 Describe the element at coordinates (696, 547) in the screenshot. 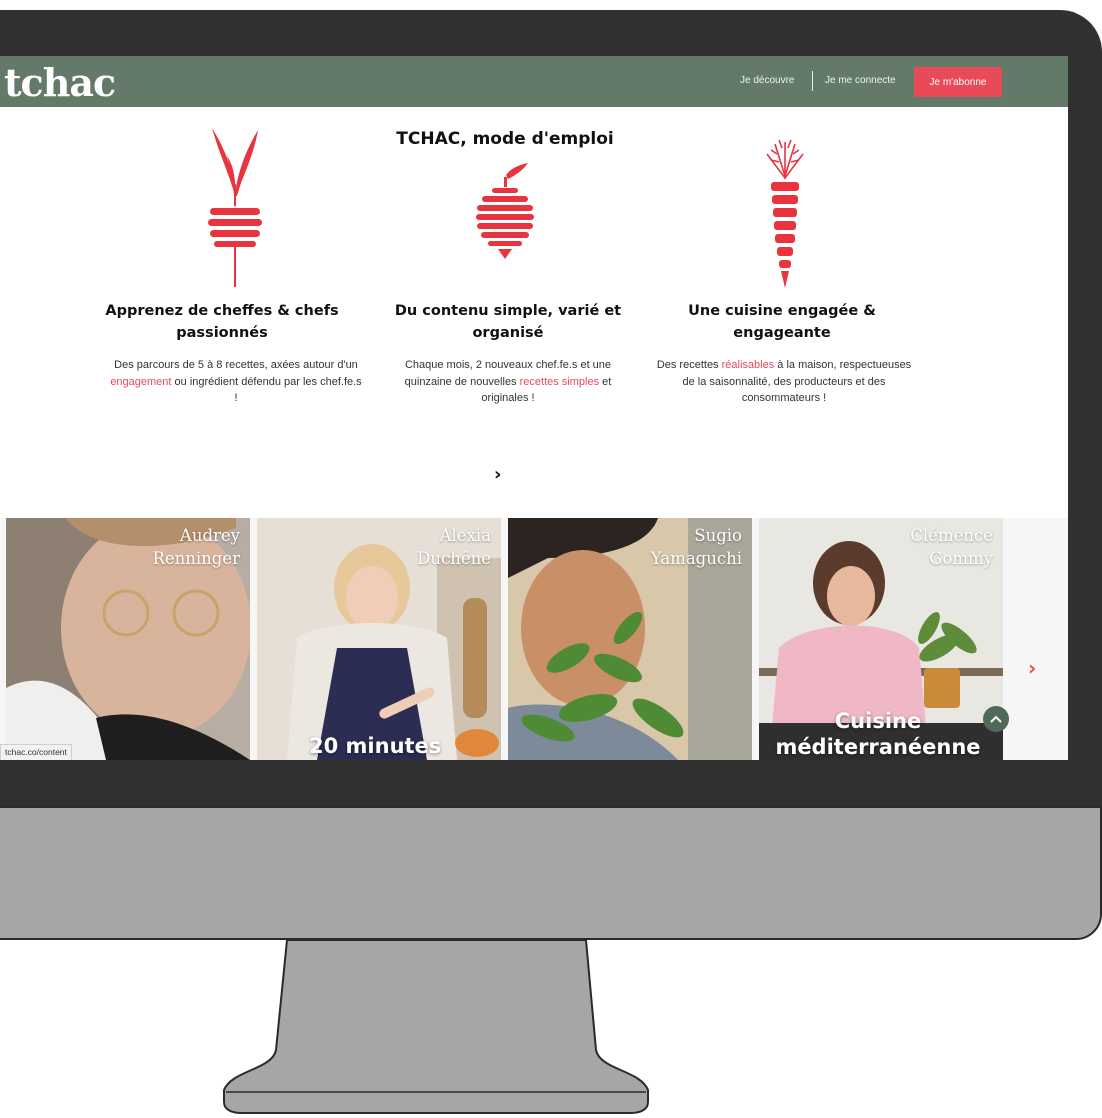

I see `chef-name: Sugio Yamaguchi` at that location.